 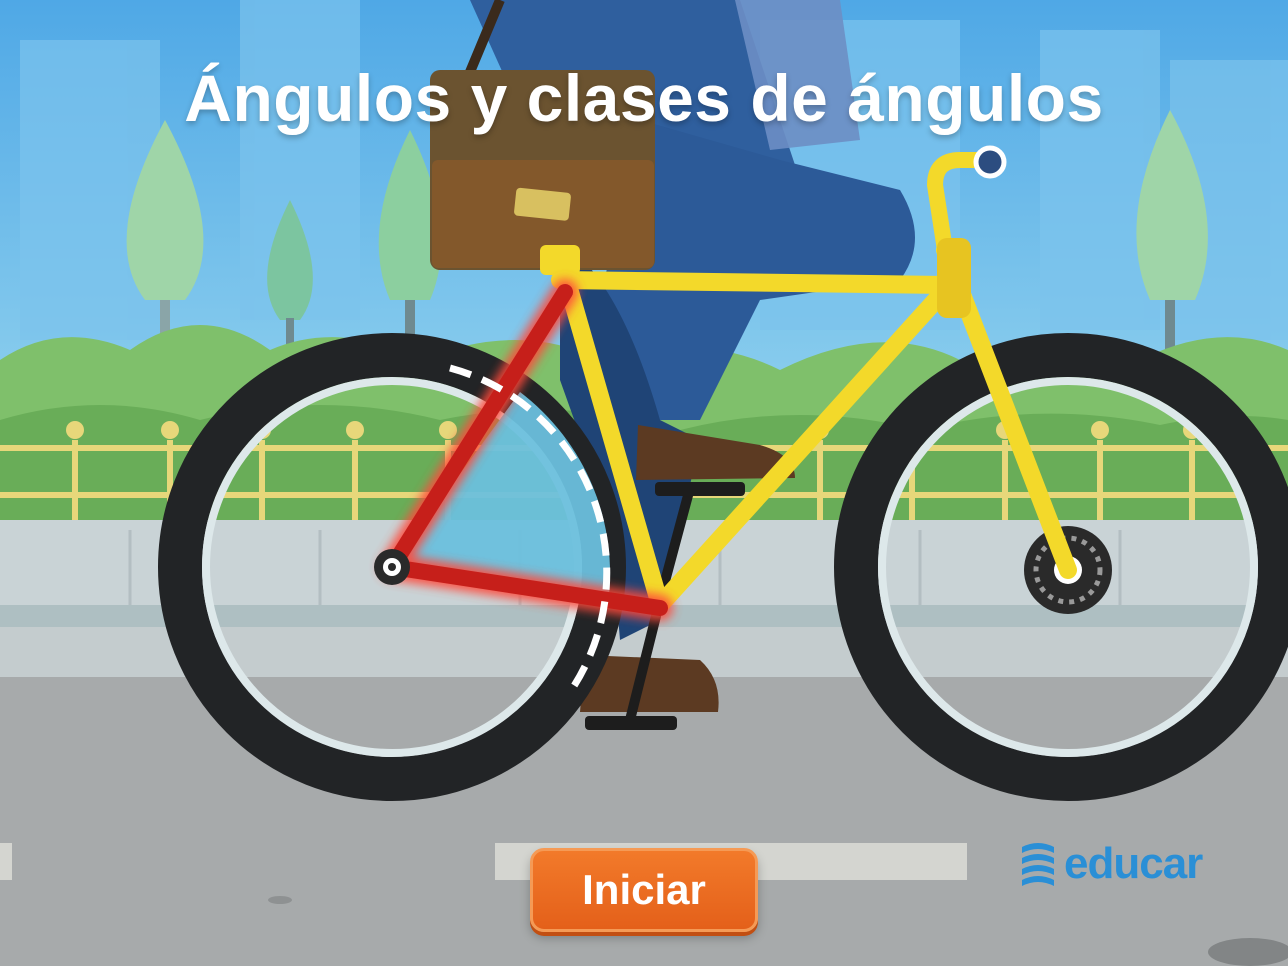 What do you see at coordinates (644, 890) in the screenshot?
I see `start-button: Iniciar` at bounding box center [644, 890].